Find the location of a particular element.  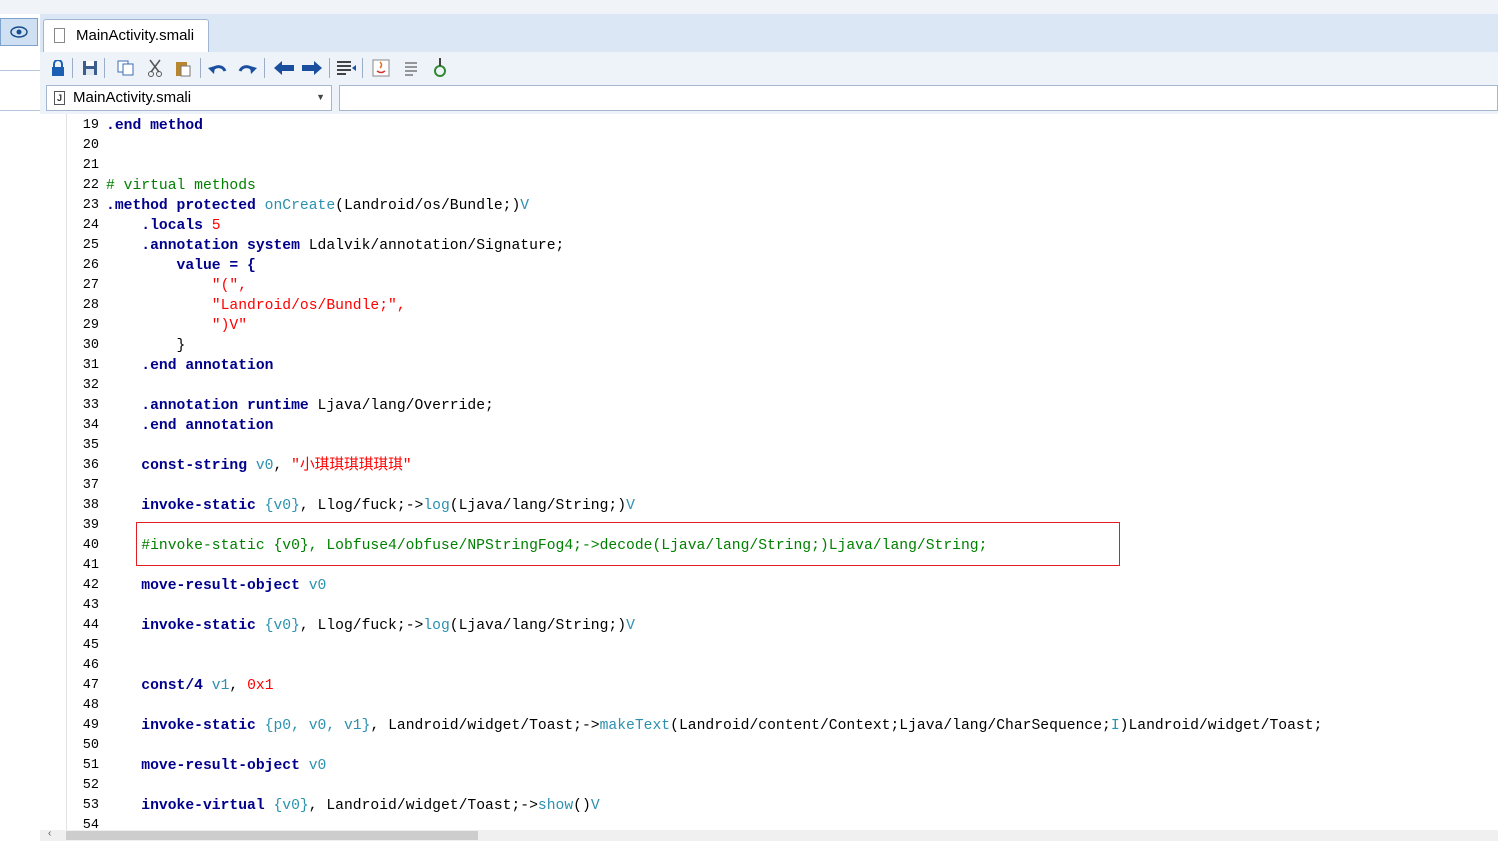

code-text: # virtual methods is located at coordinates (181, 186).